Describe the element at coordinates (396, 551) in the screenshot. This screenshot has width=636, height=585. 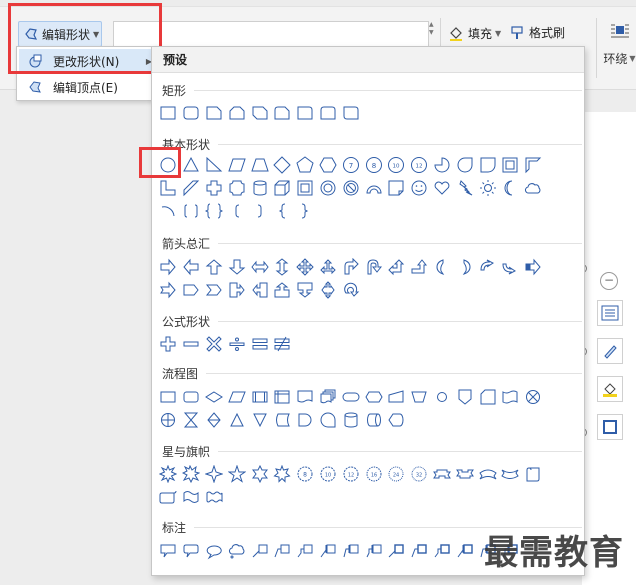
I see `border-callout-1-shape` at that location.